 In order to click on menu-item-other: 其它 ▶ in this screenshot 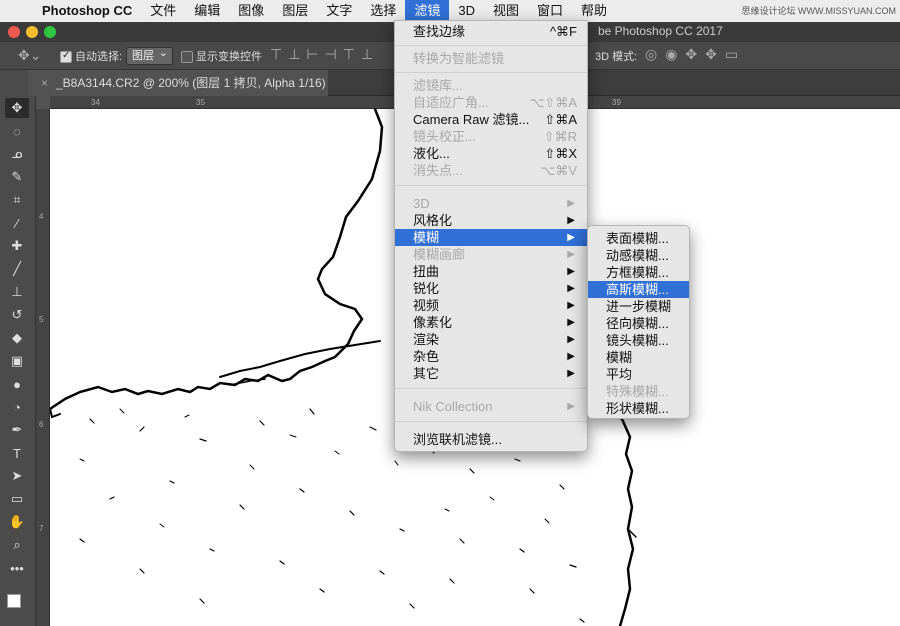, I will do `click(491, 373)`.